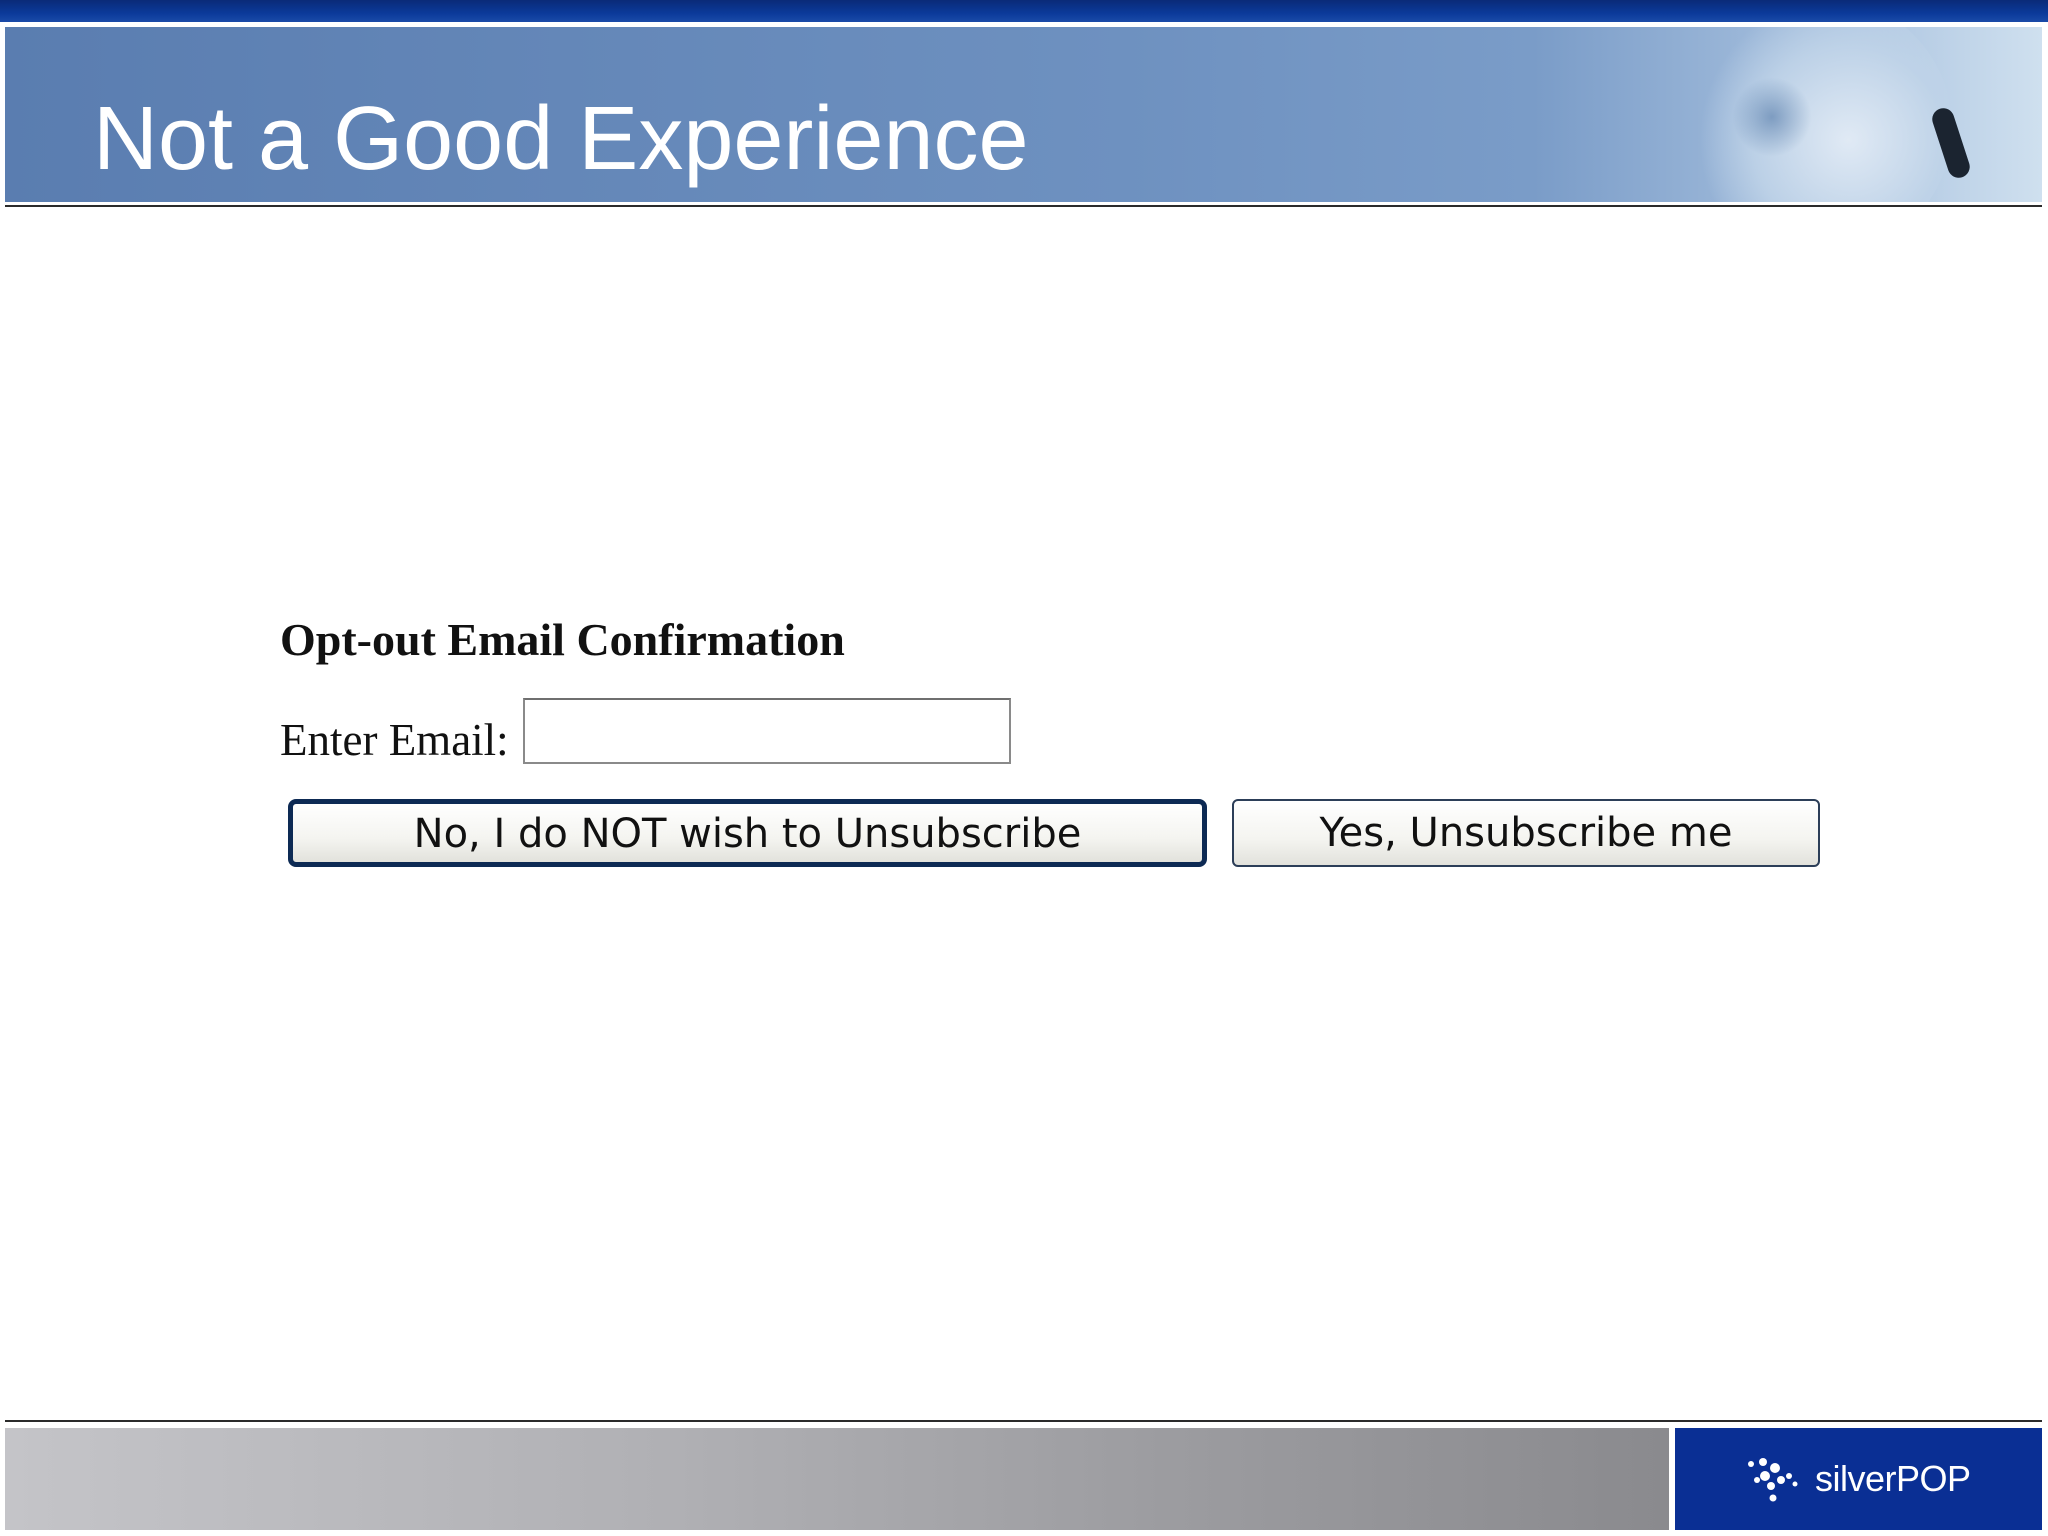 Image resolution: width=2048 pixels, height=1536 pixels. I want to click on logo-text: silverPOP, so click(1893, 1478).